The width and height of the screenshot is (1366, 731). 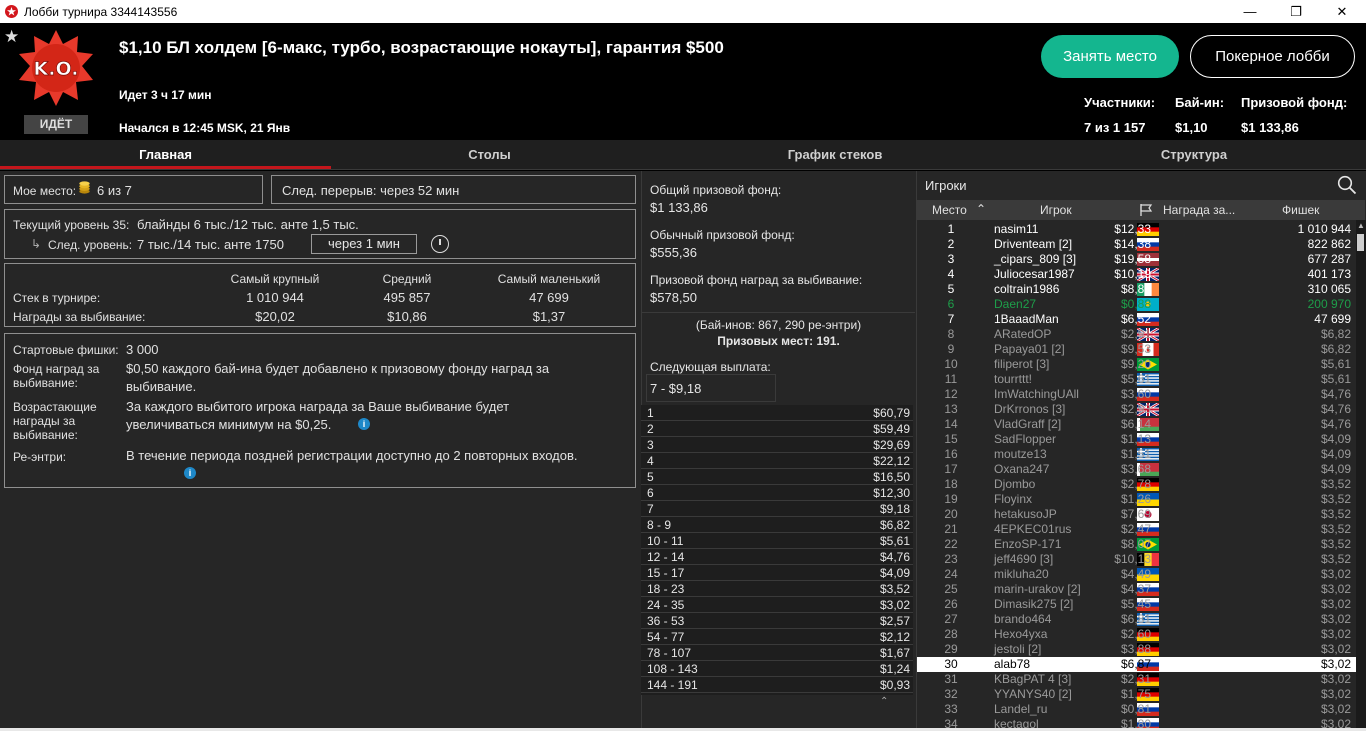 I want to click on player-row: 33 Landel_ru $0,81 $3,02, so click(x=1137, y=709).